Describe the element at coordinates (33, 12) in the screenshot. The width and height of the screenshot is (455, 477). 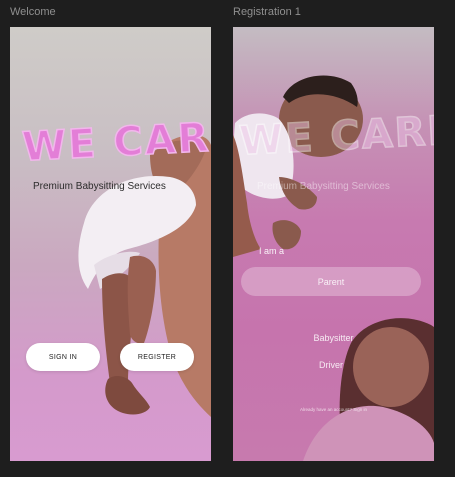
I see `frame-label-welcome: Welcome` at that location.